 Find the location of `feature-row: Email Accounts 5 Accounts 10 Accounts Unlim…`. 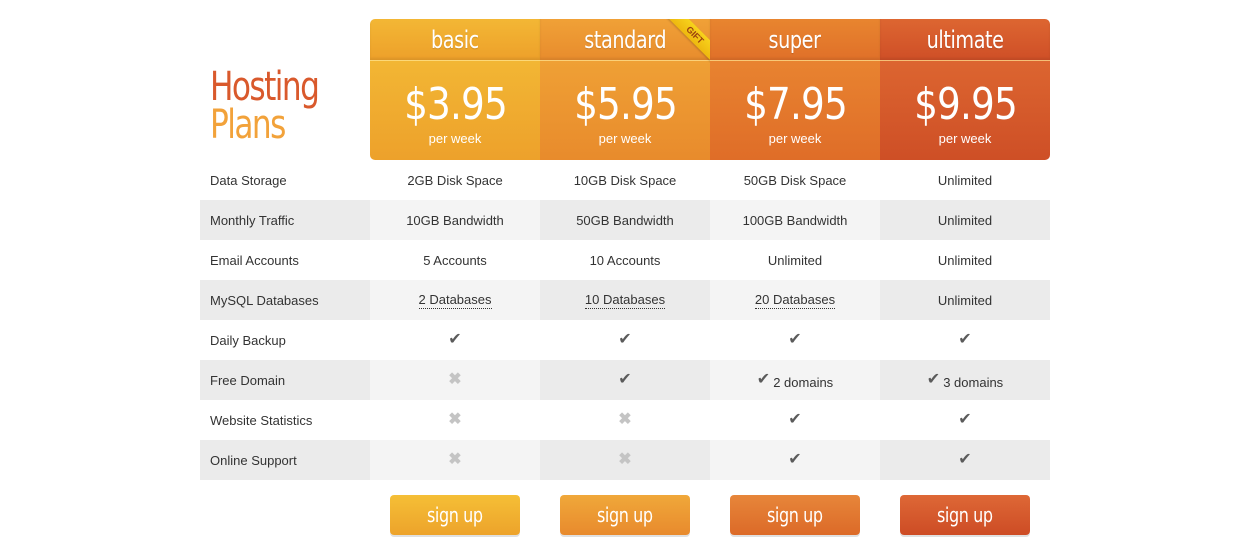

feature-row: Email Accounts 5 Accounts 10 Accounts Unlim… is located at coordinates (625, 260).